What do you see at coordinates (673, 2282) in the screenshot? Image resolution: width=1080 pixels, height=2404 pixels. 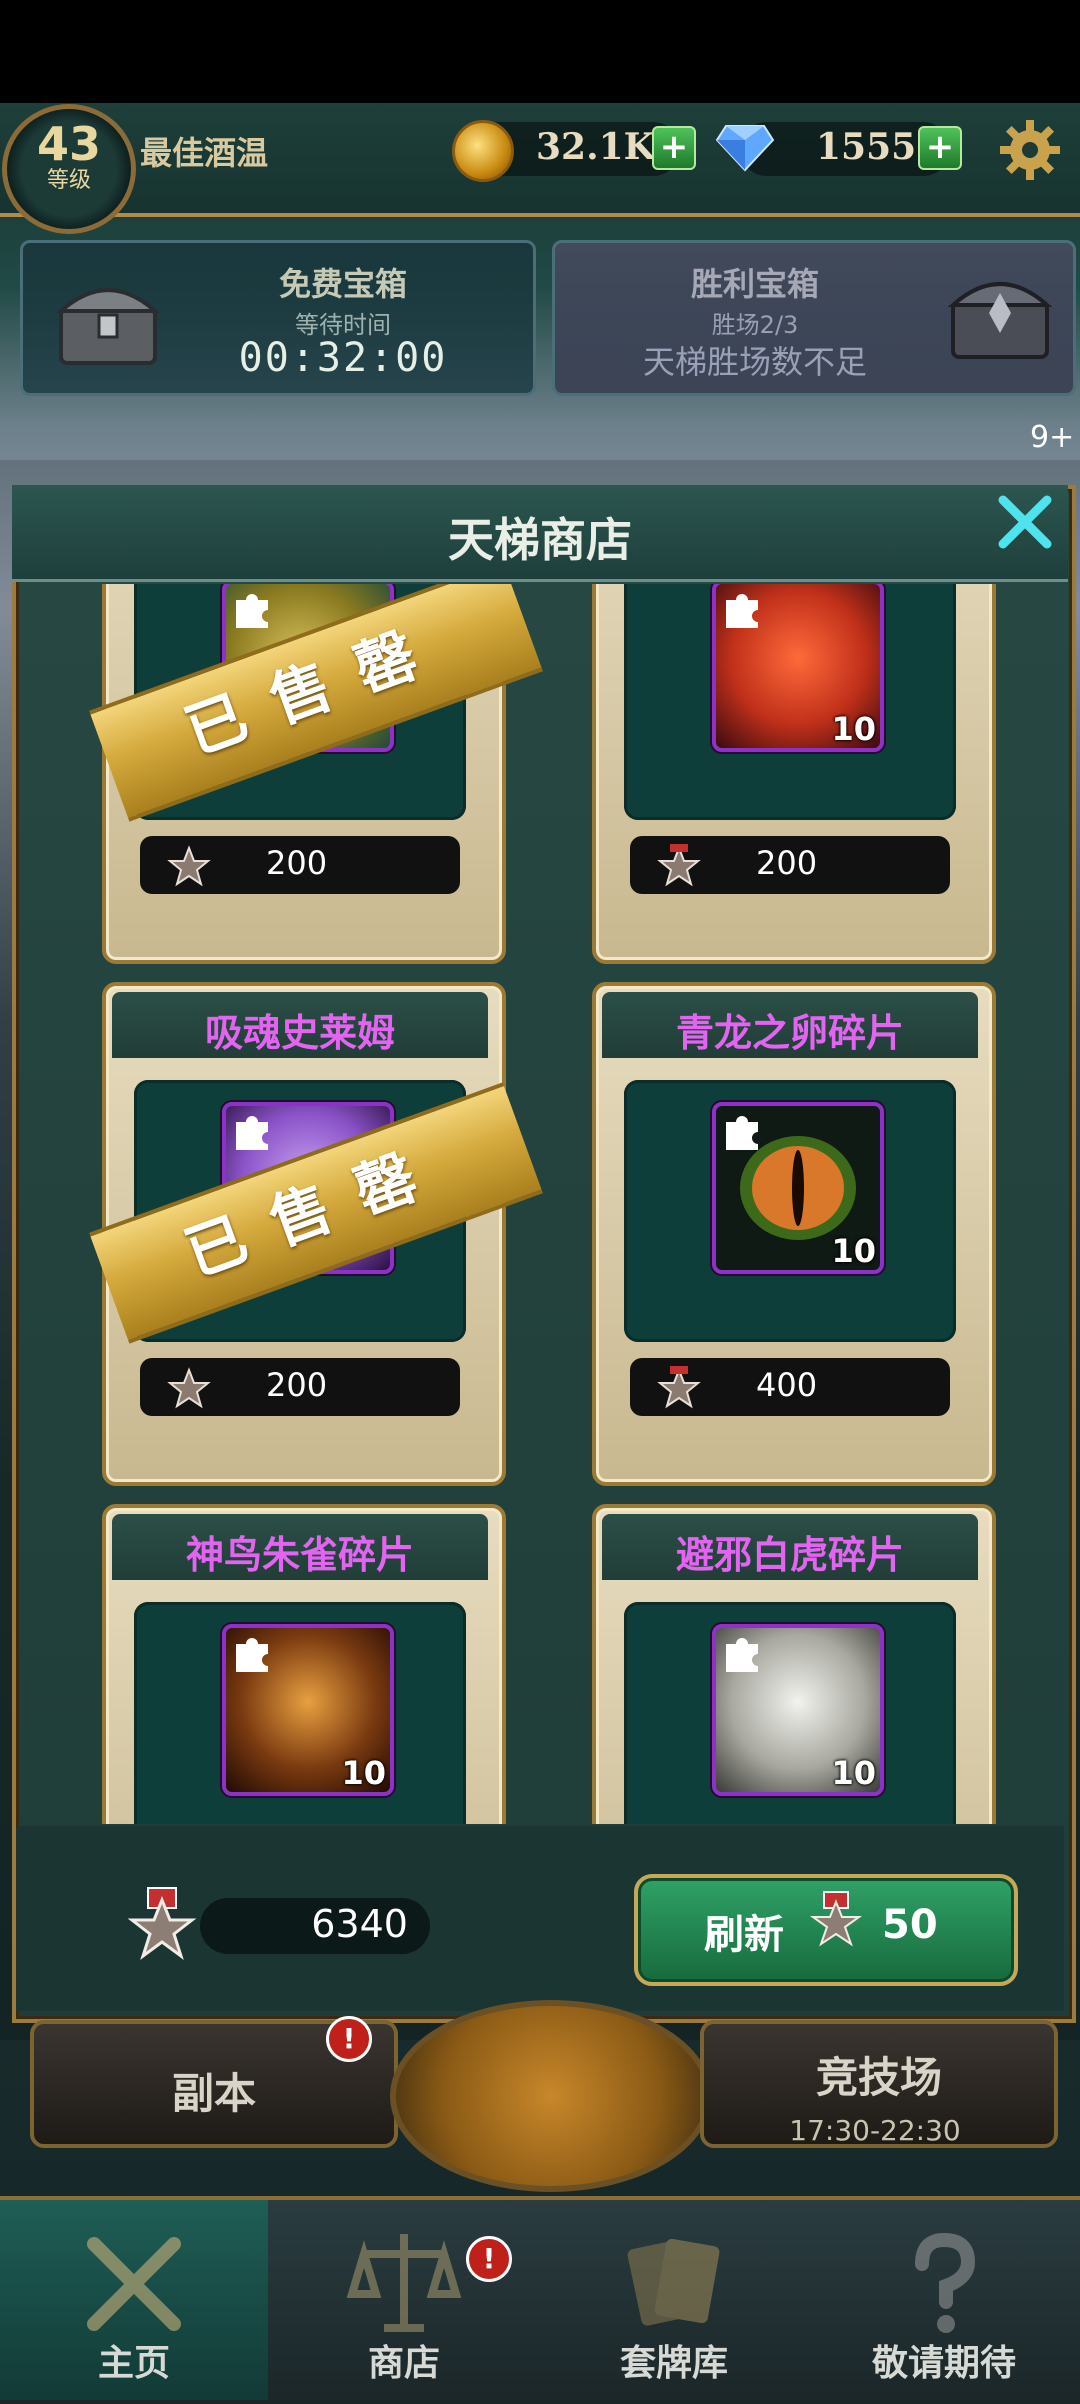 I see `cards-icon` at bounding box center [673, 2282].